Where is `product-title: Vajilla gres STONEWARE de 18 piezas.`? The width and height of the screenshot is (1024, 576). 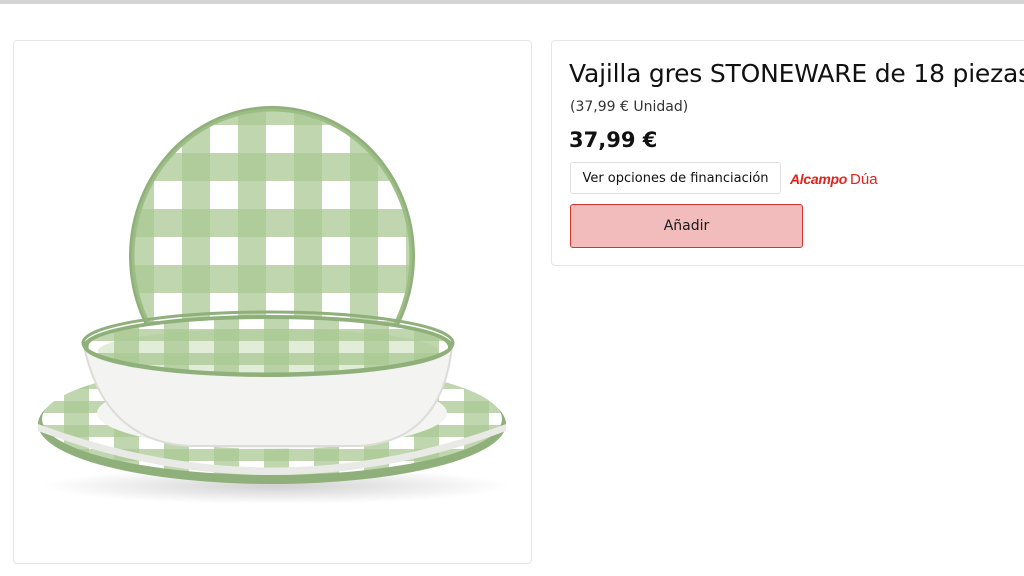
product-title: Vajilla gres STONEWARE de 18 piezas. is located at coordinates (796, 73).